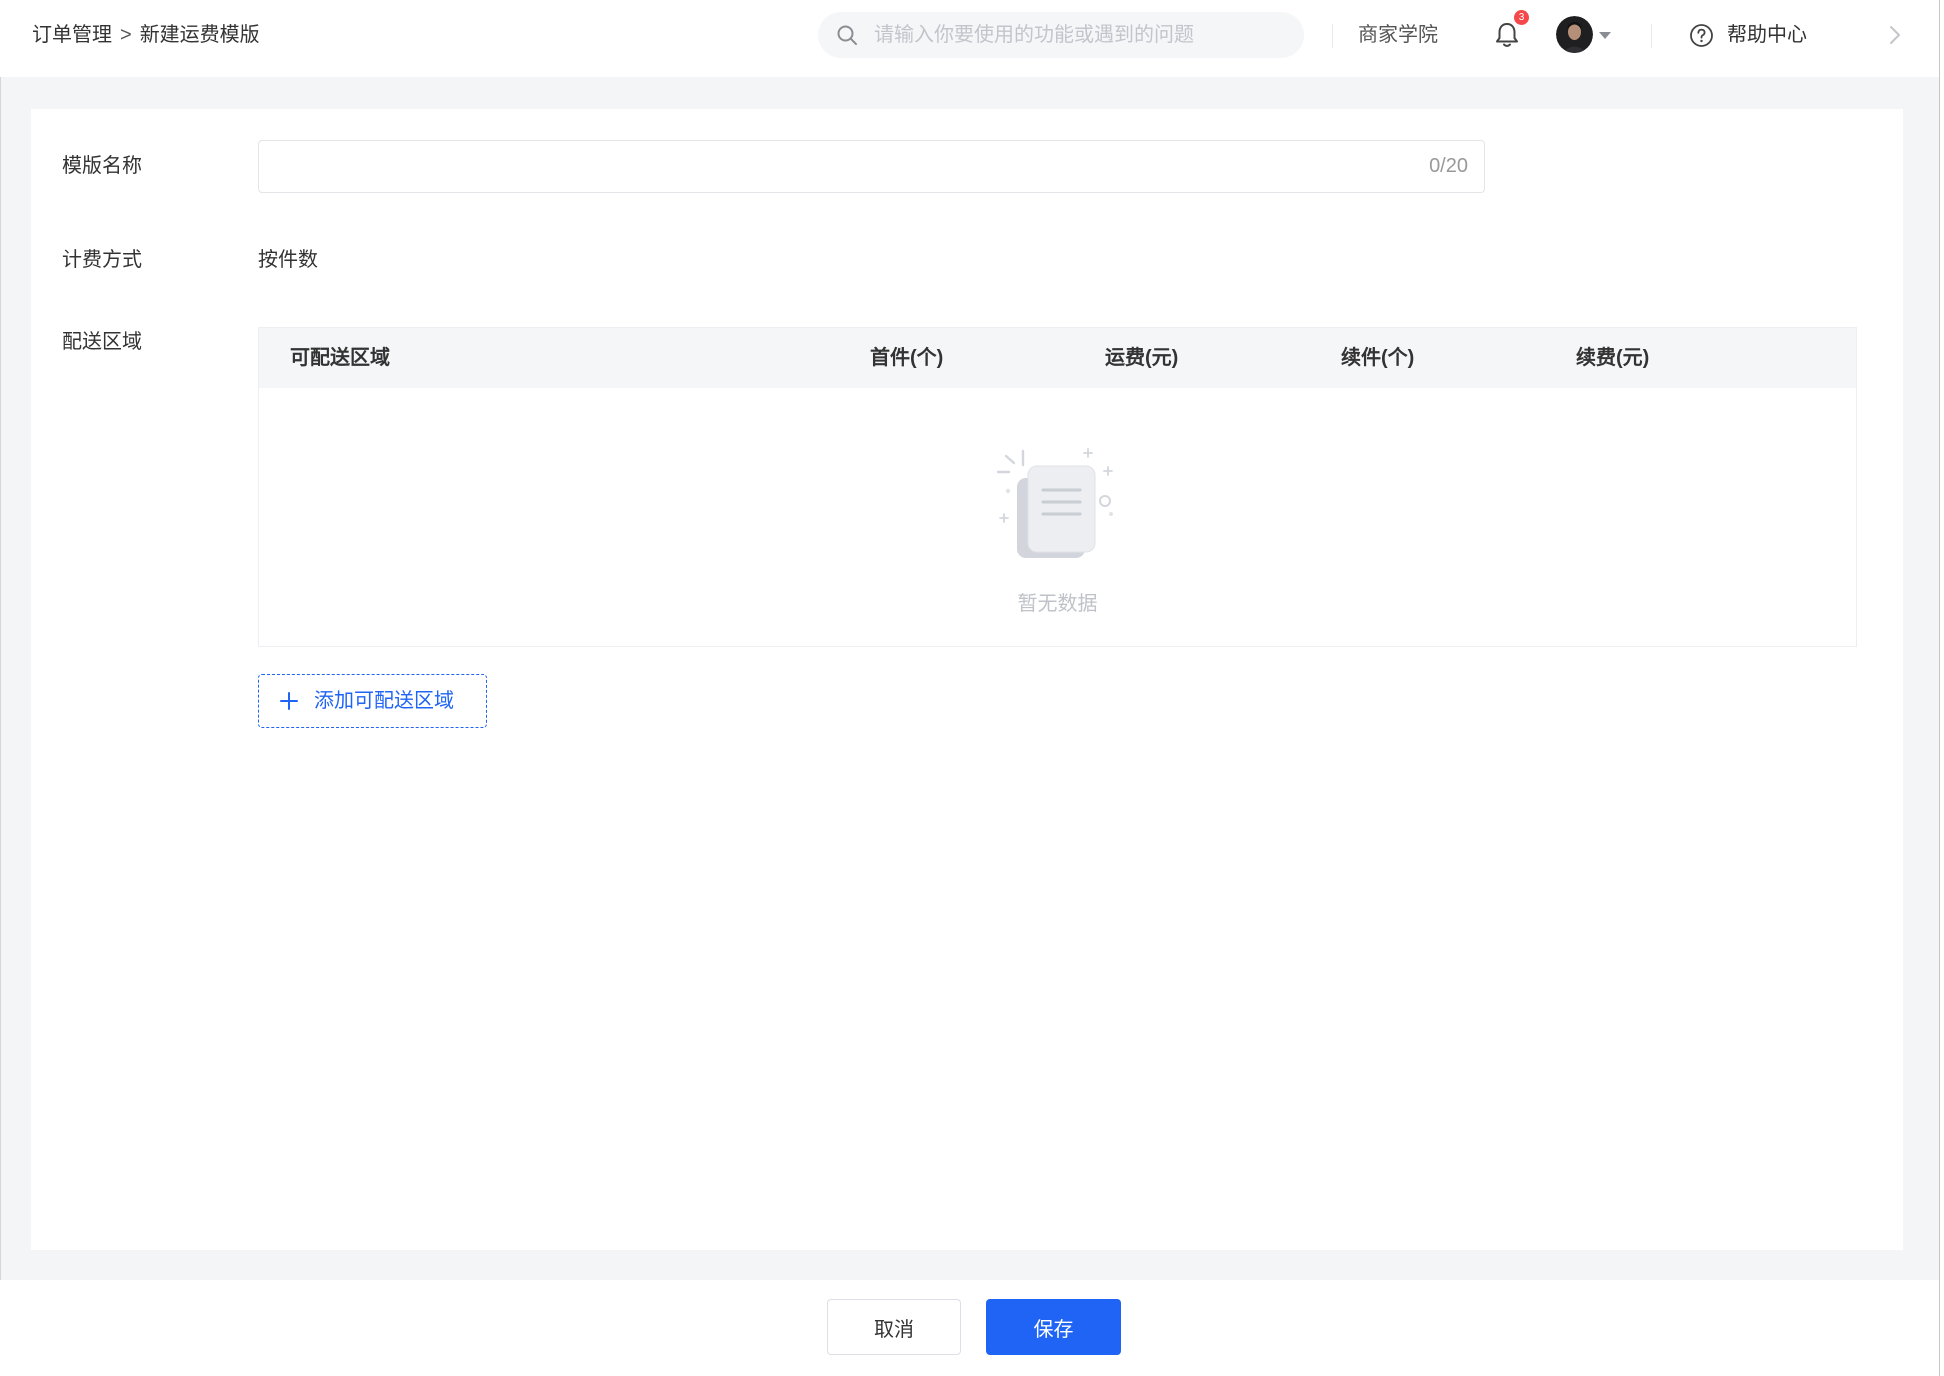  Describe the element at coordinates (102, 166) in the screenshot. I see `template-name-label: 模版名称` at that location.